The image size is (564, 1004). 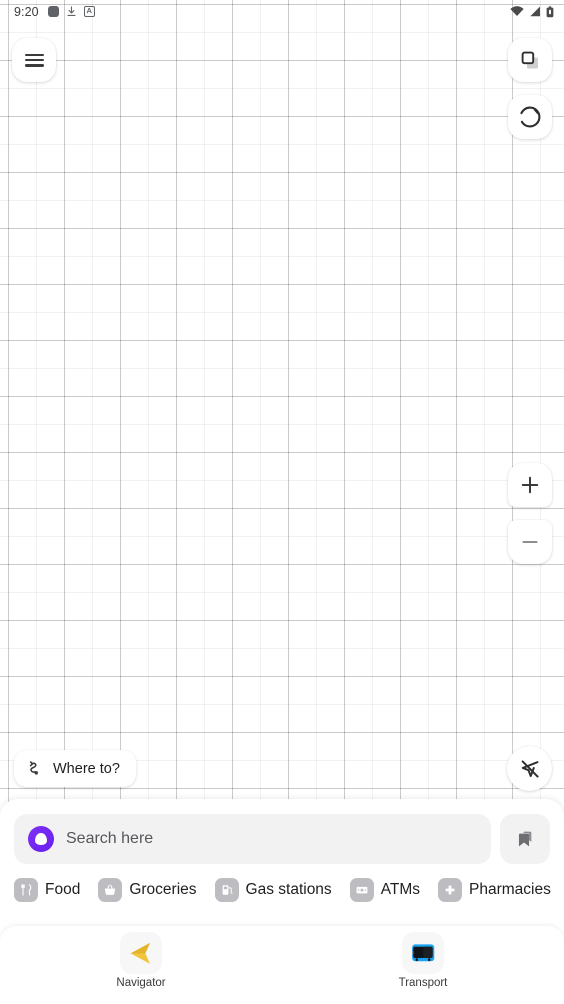 I want to click on bottom-navigation-bar: Navigator Transport, so click(x=282, y=965).